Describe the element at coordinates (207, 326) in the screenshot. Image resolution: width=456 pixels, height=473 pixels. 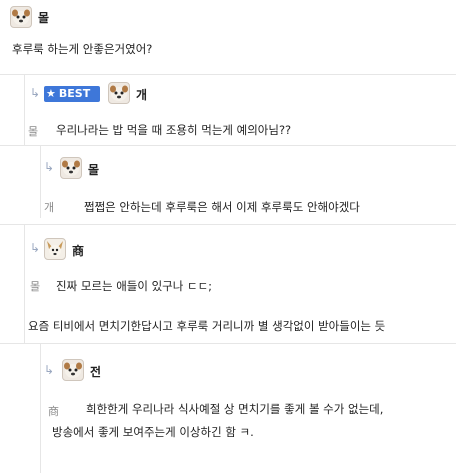
I see `comment-text-line2: 요즘 티비에서 면치기한답시고 후루룩 거리니까 별 생각없이 받아들이는 듯` at that location.